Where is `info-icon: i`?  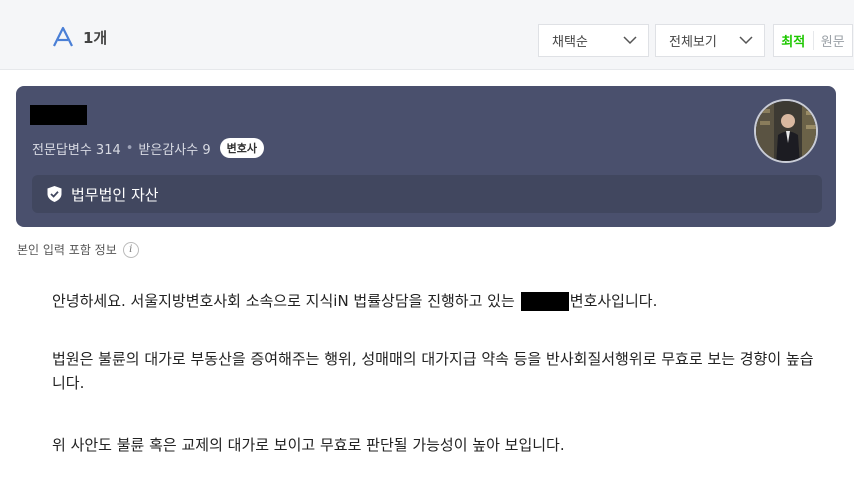
info-icon: i is located at coordinates (130, 249).